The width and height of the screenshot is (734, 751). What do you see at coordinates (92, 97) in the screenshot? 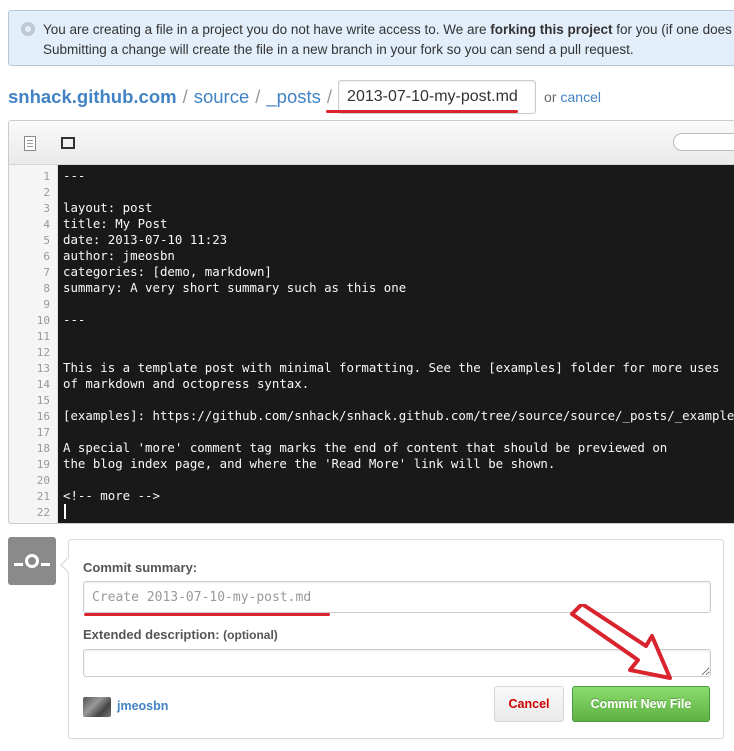
I see `breadcrumb-repo-link: snhack.github.com` at bounding box center [92, 97].